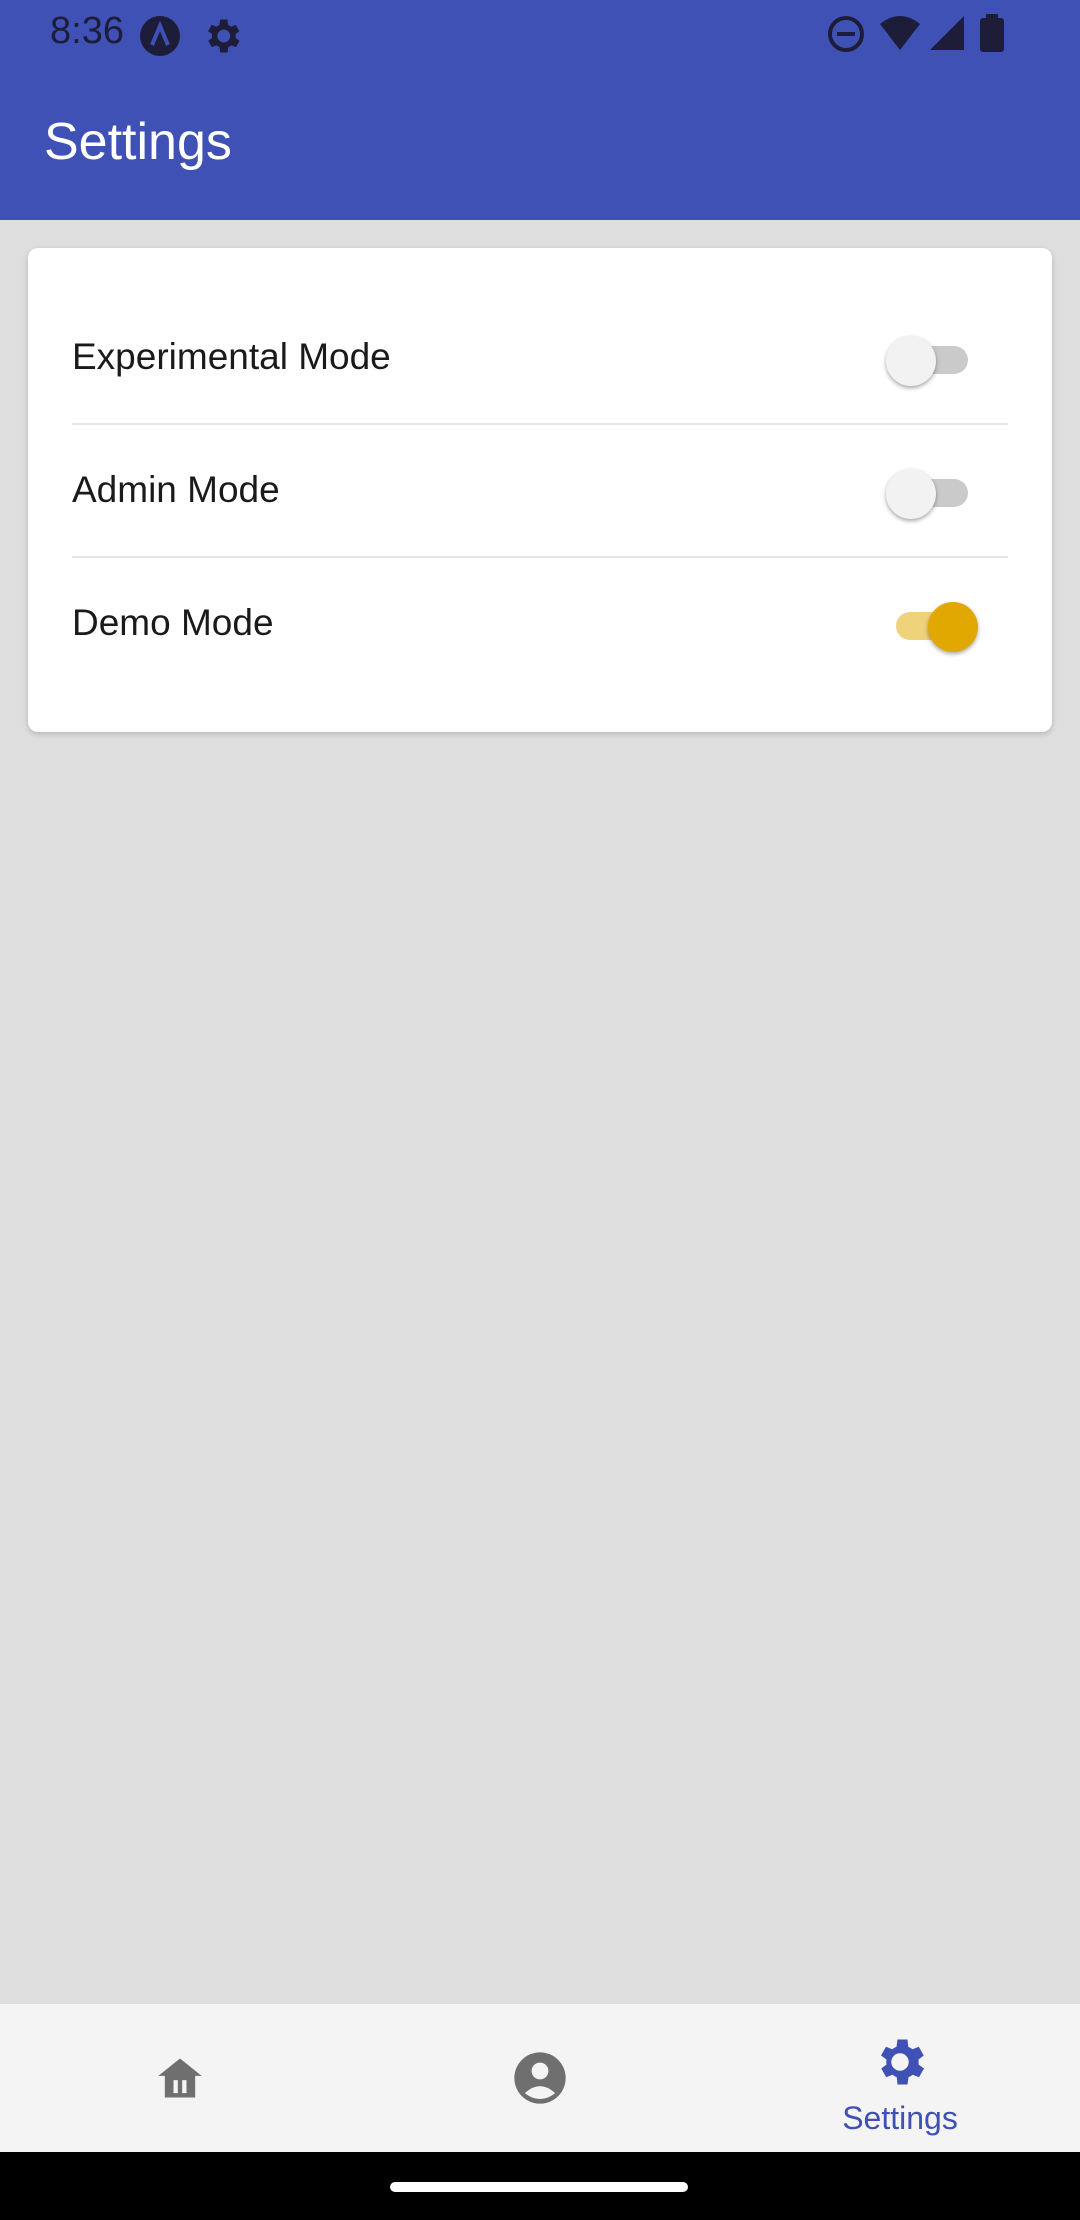  I want to click on home-gesture-pill, so click(539, 2187).